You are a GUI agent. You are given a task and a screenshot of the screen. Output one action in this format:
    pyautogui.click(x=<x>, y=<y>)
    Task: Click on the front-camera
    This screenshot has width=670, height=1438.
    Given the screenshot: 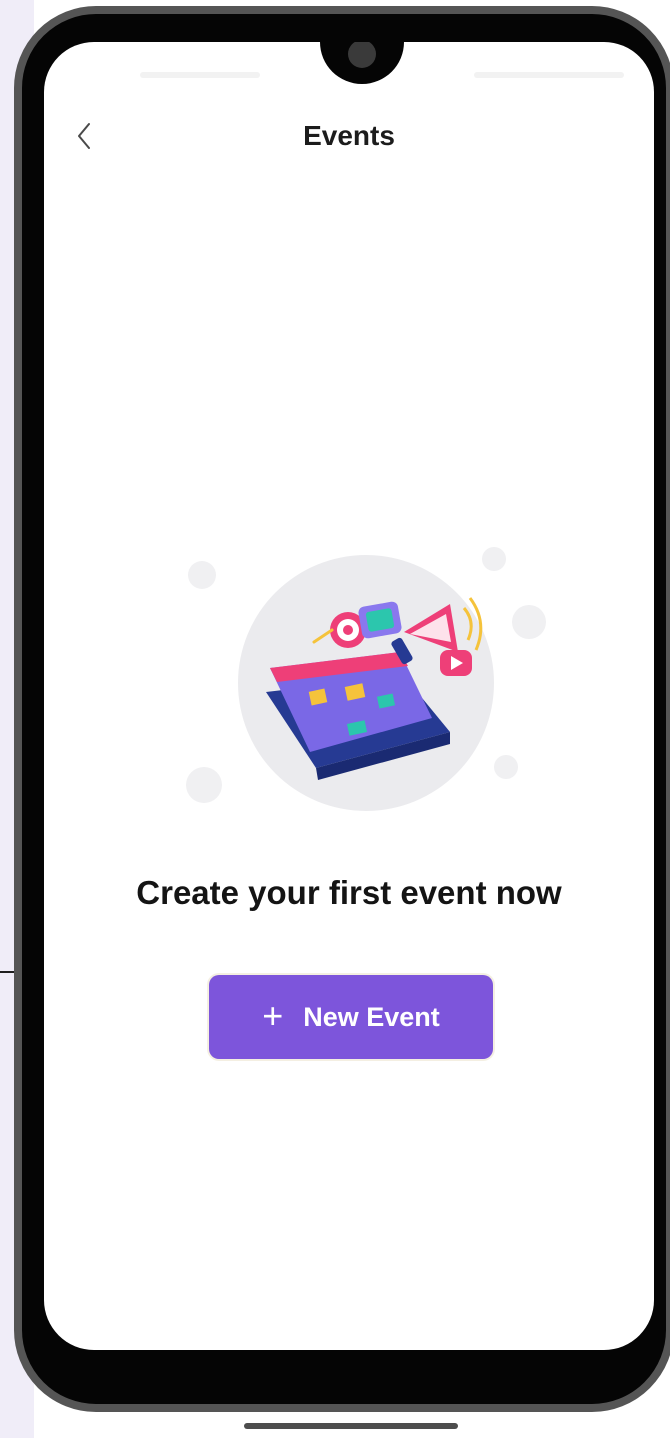 What is the action you would take?
    pyautogui.click(x=362, y=55)
    